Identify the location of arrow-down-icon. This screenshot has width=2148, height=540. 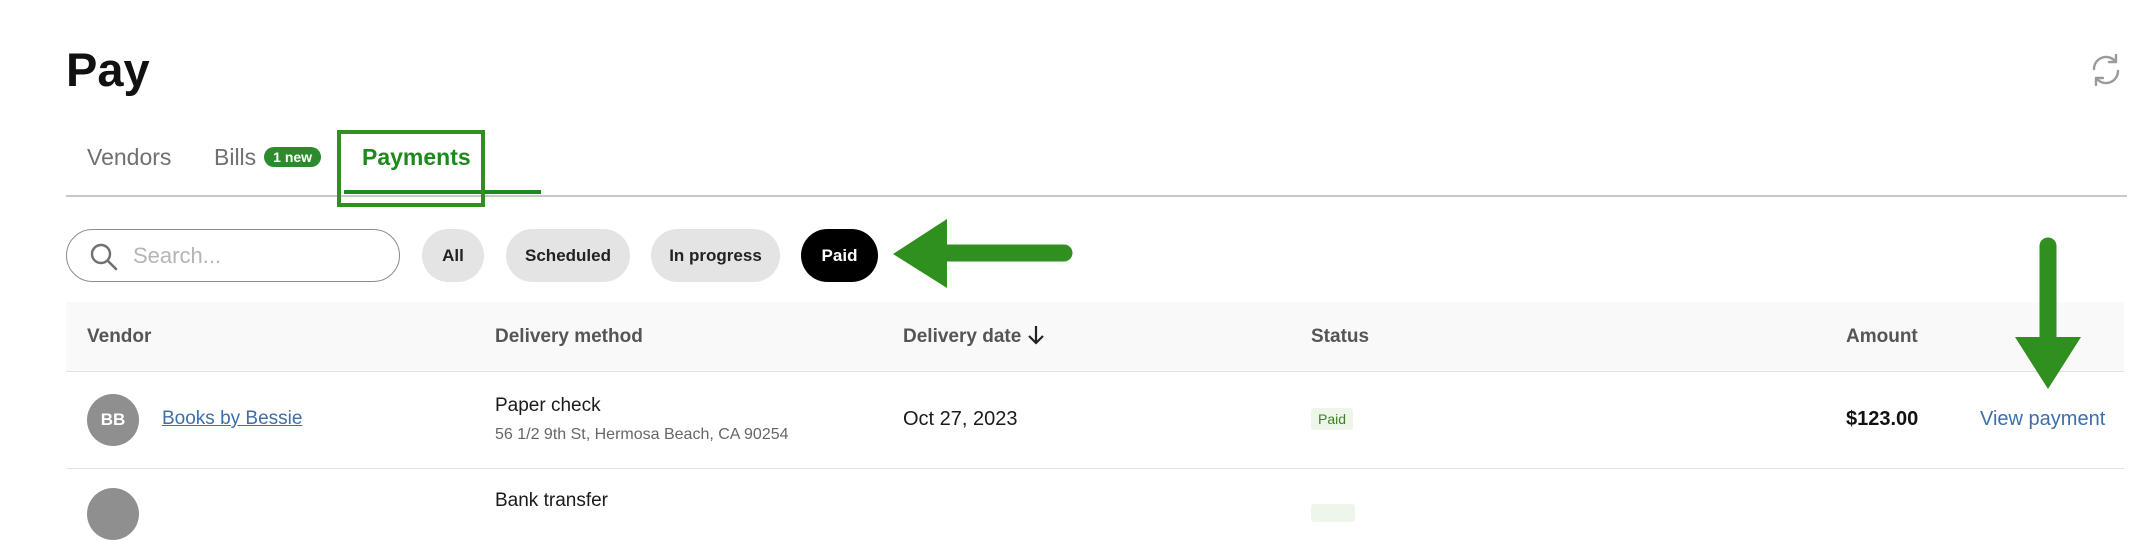
(1036, 335).